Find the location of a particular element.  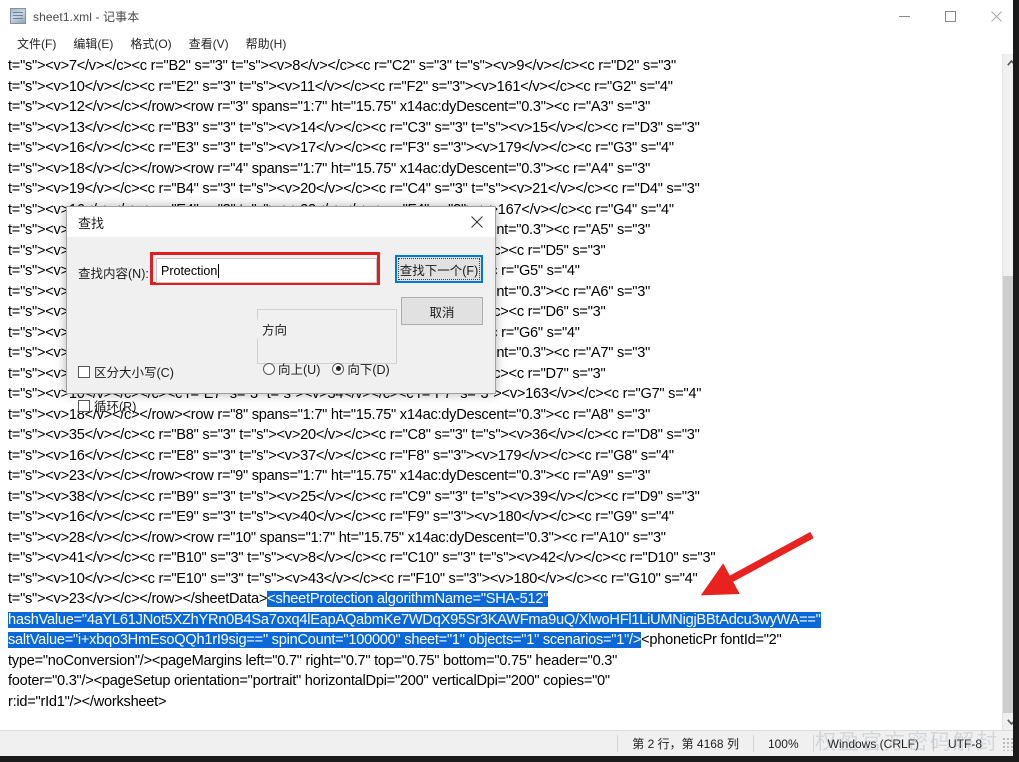

find-input-highlight-box: Protection is located at coordinates (265, 268).